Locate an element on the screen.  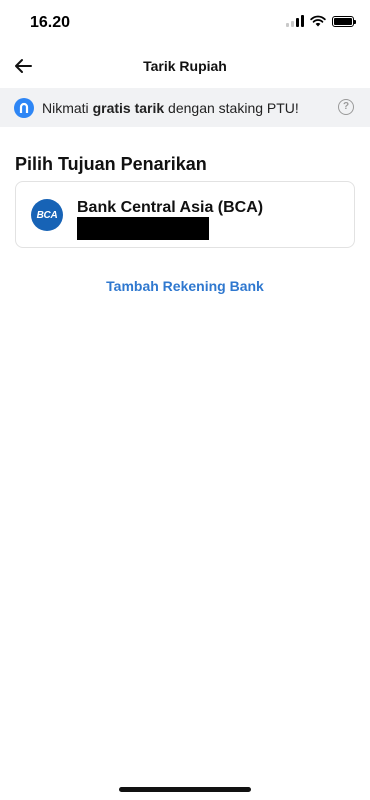
app-header: Tarik Rupiah is located at coordinates (185, 66).